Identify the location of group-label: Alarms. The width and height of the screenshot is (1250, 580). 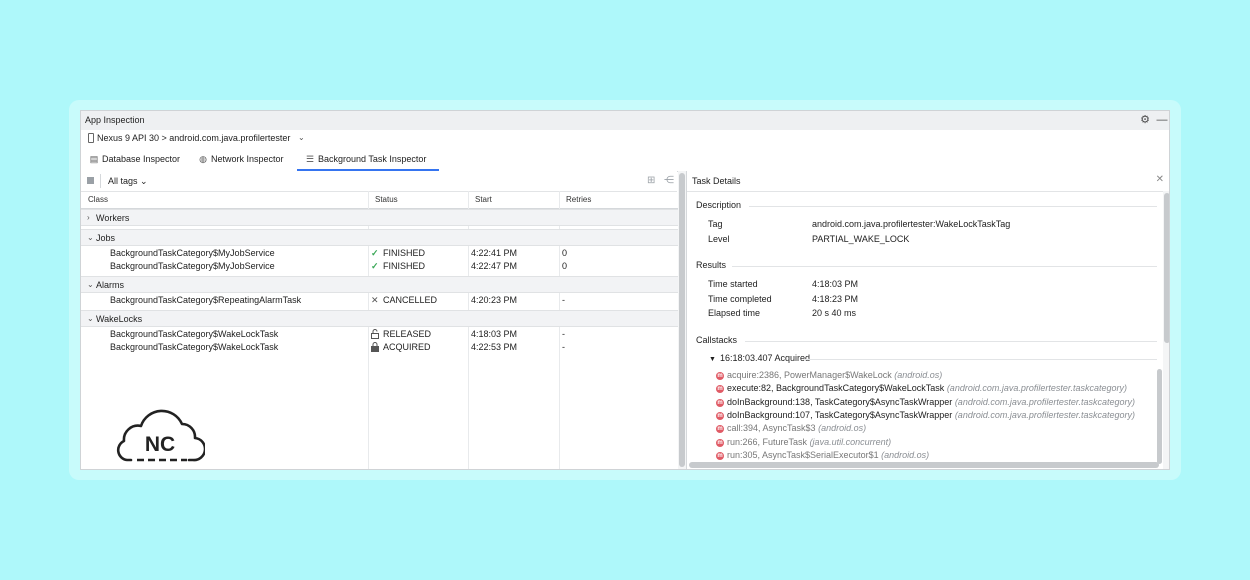
(110, 285).